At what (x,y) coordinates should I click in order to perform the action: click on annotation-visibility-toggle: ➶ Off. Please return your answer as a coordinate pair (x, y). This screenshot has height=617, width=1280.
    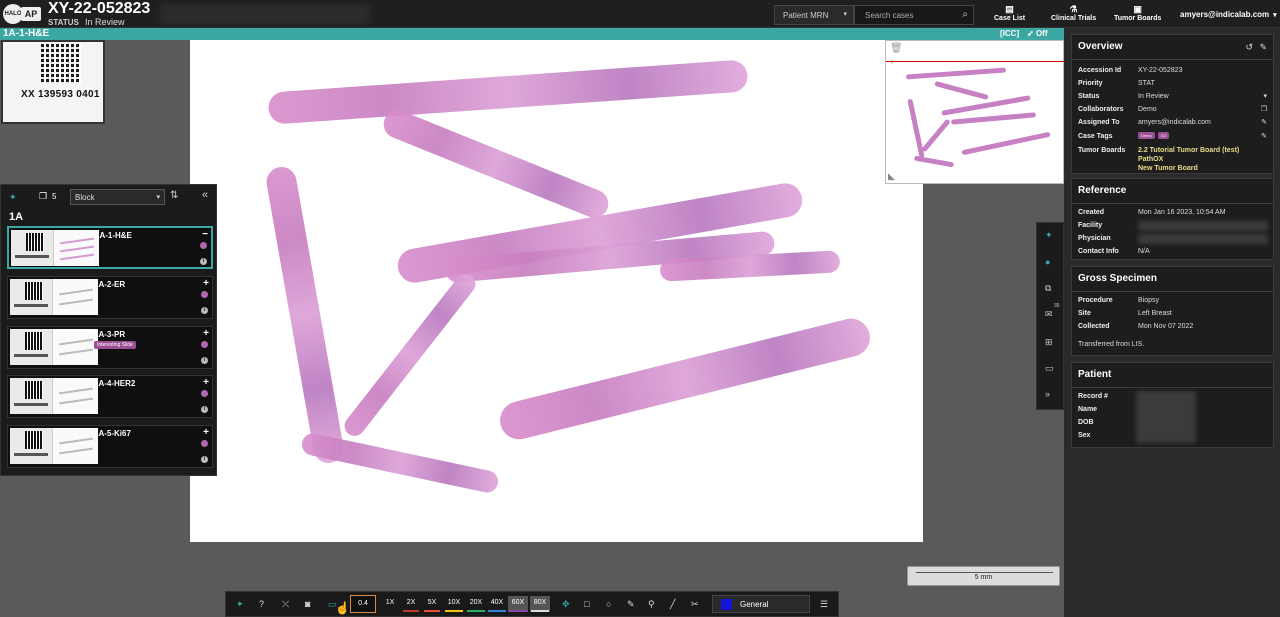
    Looking at the image, I should click on (1037, 34).